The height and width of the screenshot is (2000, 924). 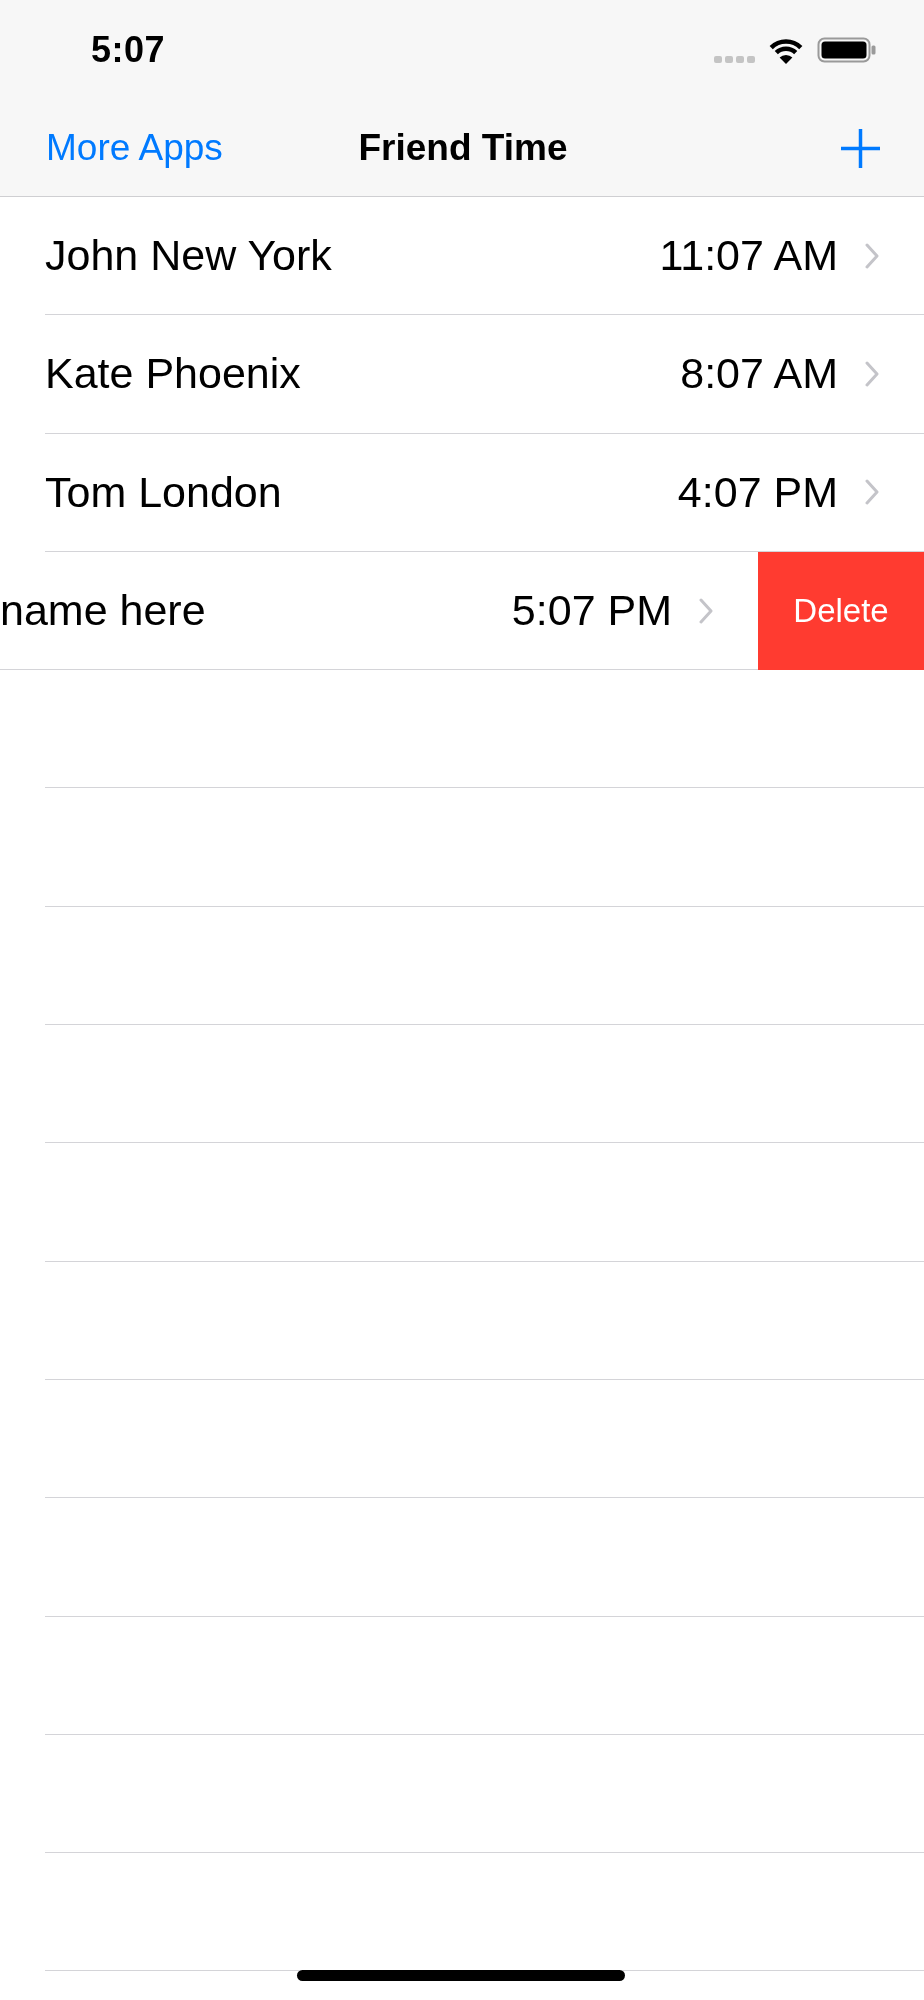 What do you see at coordinates (134, 148) in the screenshot?
I see `more-apps-button: More Apps` at bounding box center [134, 148].